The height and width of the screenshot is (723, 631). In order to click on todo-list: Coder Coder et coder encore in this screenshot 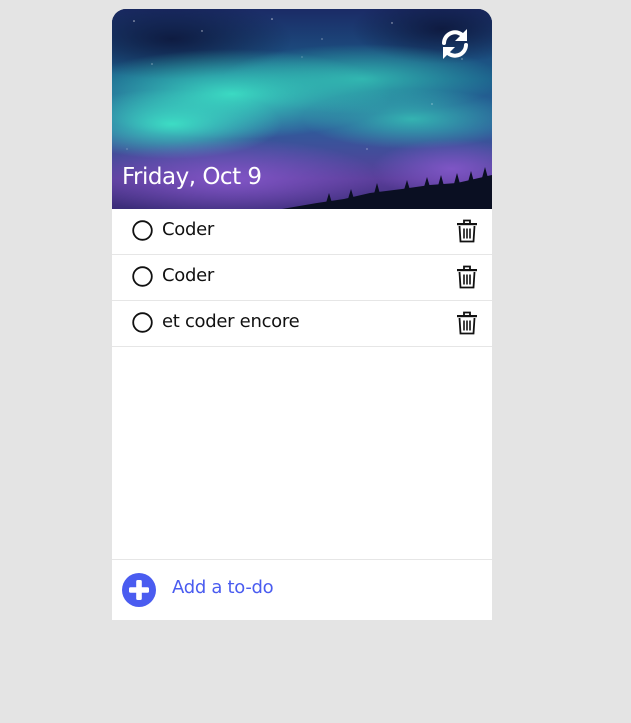, I will do `click(302, 278)`.